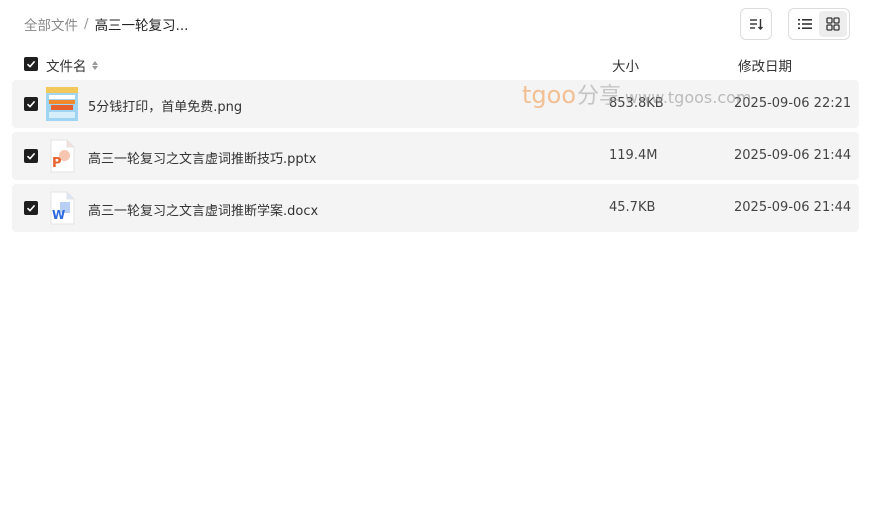  What do you see at coordinates (66, 67) in the screenshot?
I see `column-header-name-label: 文件名` at bounding box center [66, 67].